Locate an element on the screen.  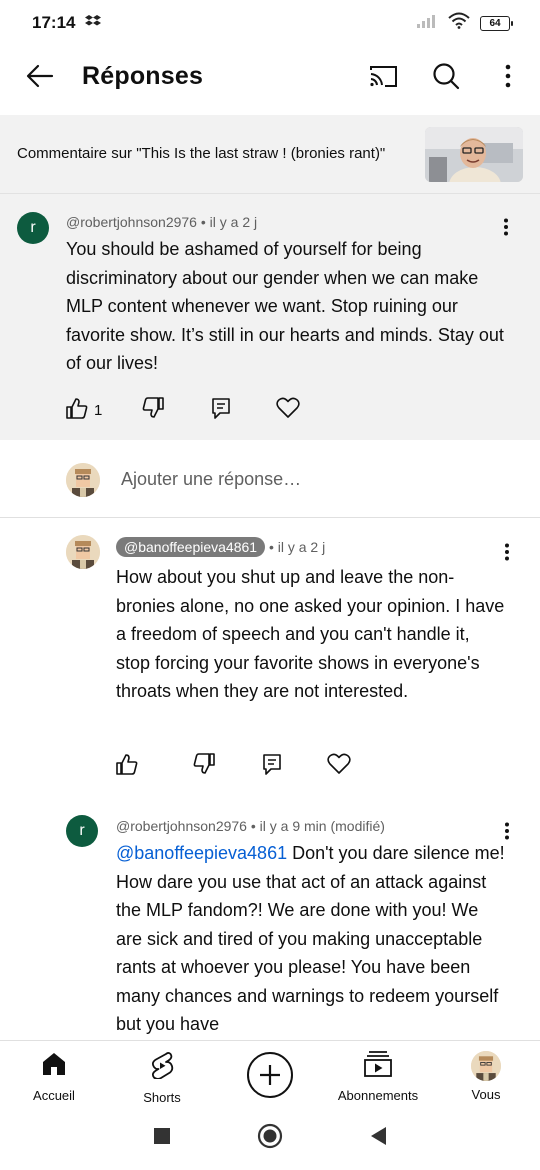
wifi-icon is located at coordinates (459, 23).